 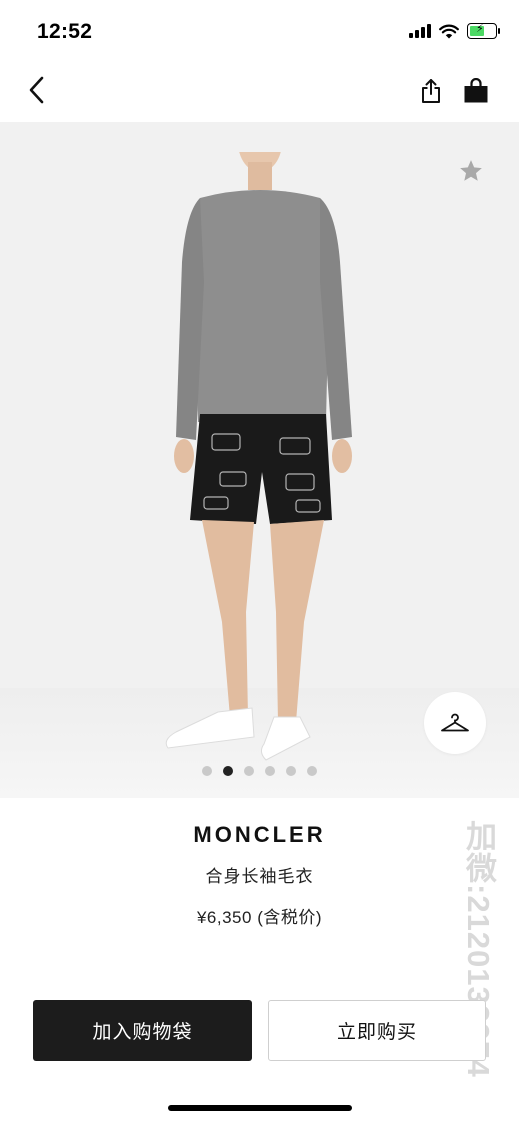 I want to click on share-button, so click(x=431, y=91).